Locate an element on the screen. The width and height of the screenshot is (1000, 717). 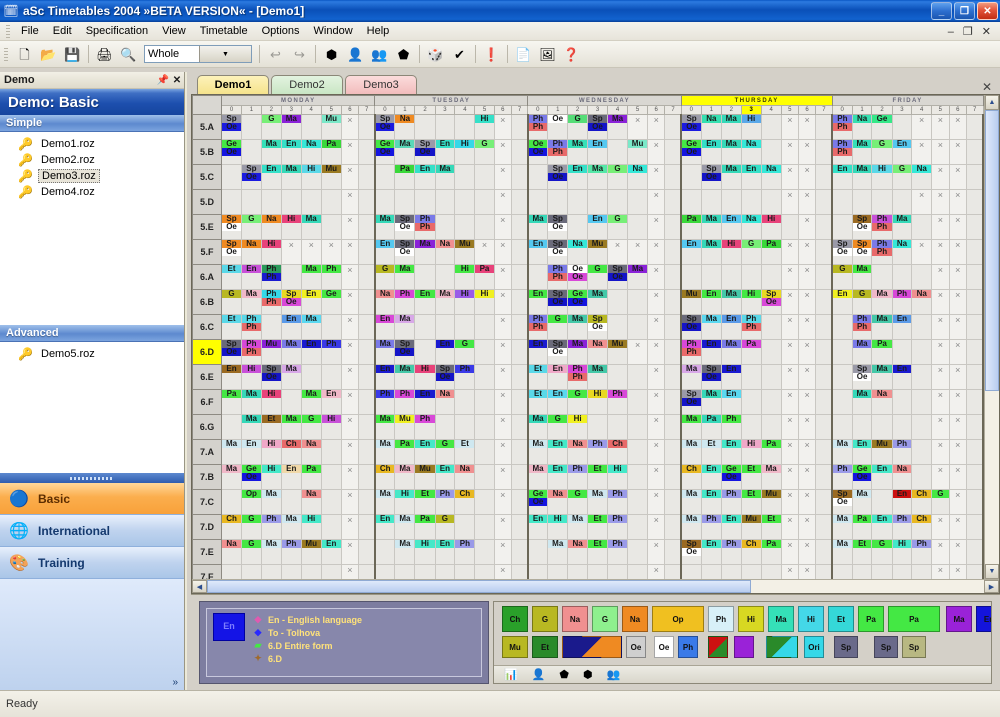
menu-grip is located at coordinates (8, 31).